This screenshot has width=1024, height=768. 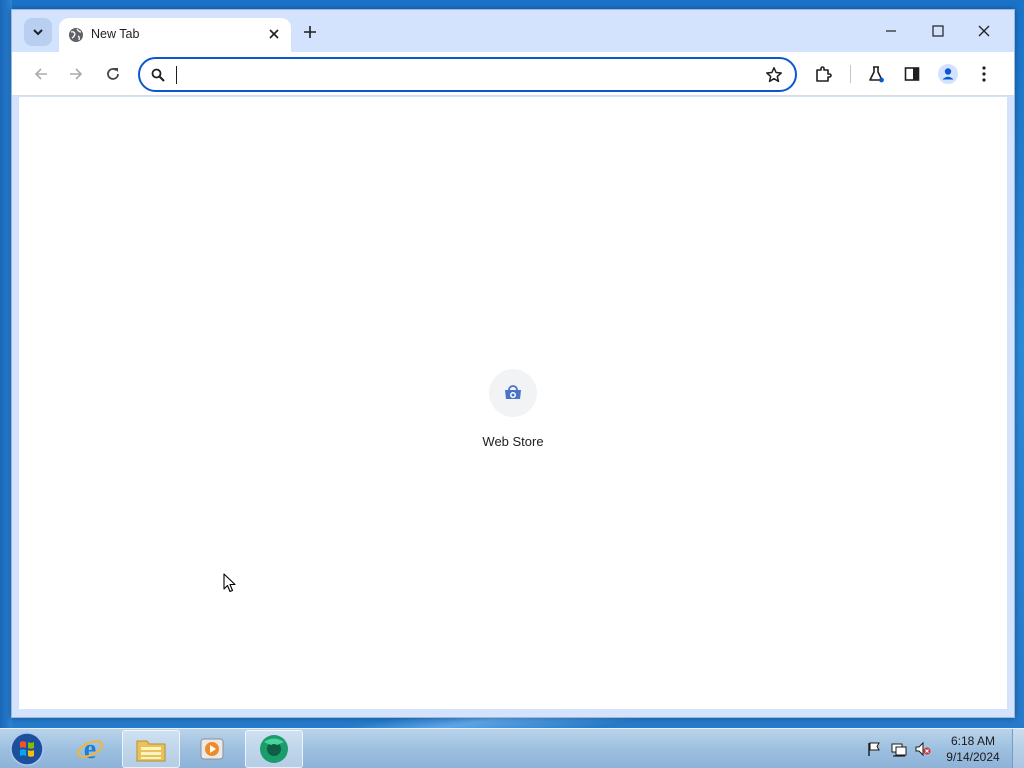 I want to click on address-bar, so click(x=467, y=74).